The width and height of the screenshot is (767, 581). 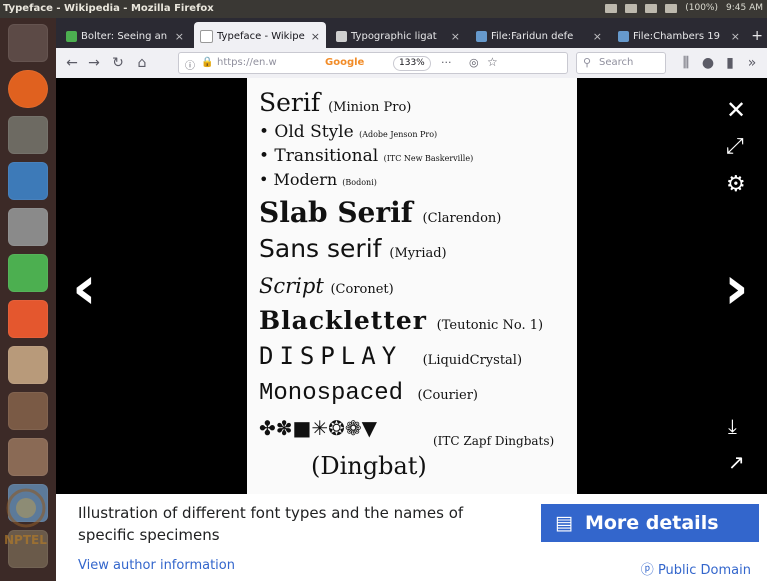 I want to click on close-icon: ✕, so click(x=736, y=110).